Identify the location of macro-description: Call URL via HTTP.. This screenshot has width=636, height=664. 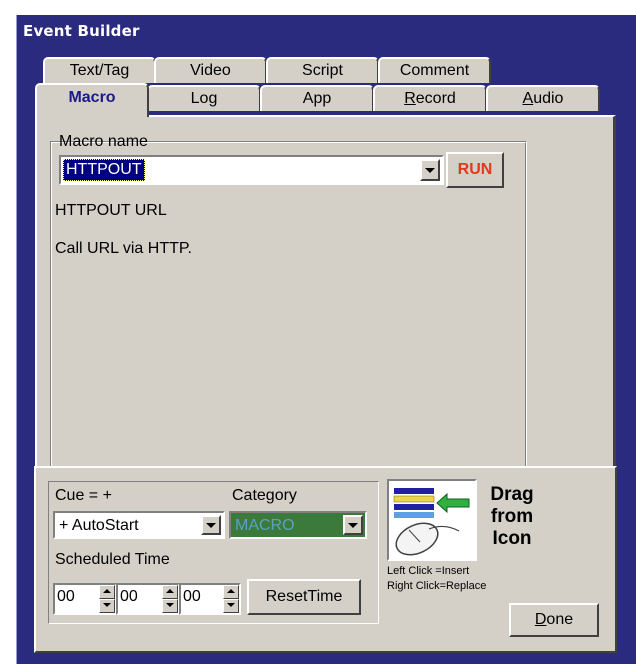
(123, 248).